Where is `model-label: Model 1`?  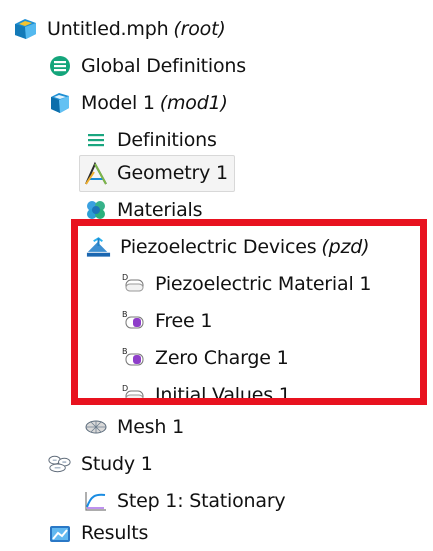 model-label: Model 1 is located at coordinates (118, 102).